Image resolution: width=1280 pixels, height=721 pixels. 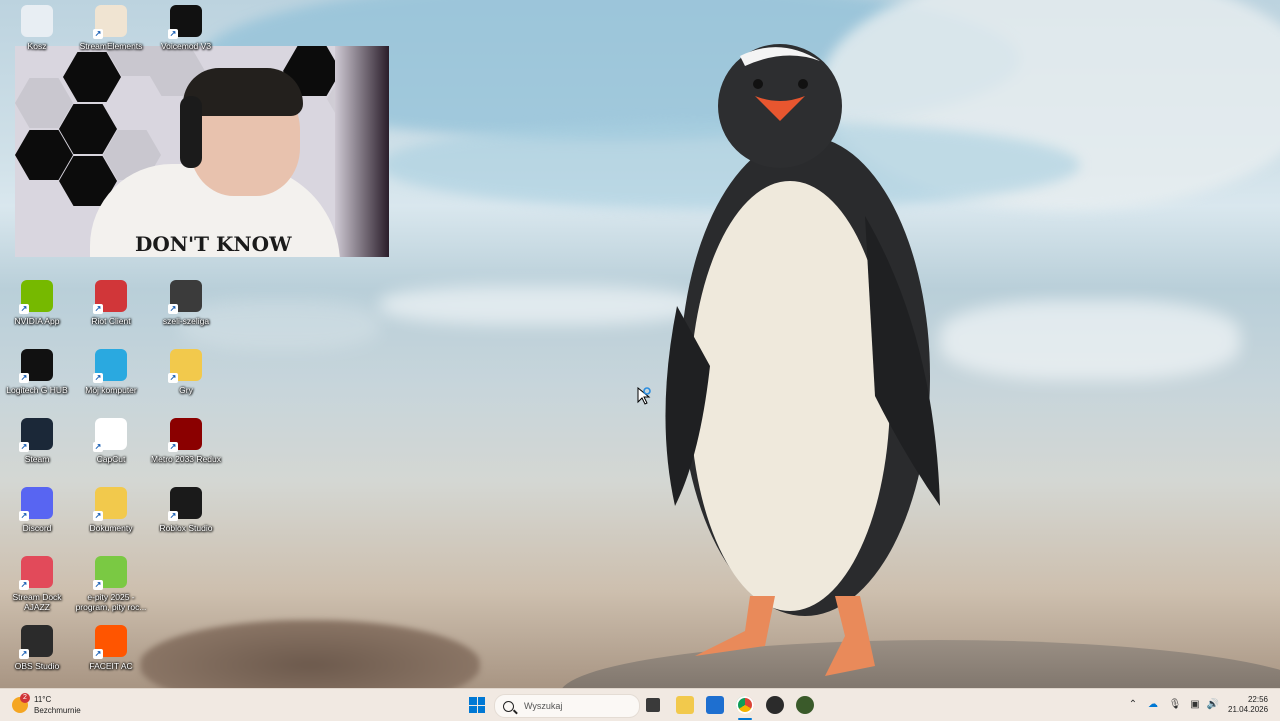 I want to click on rock-left, so click(x=310, y=654).